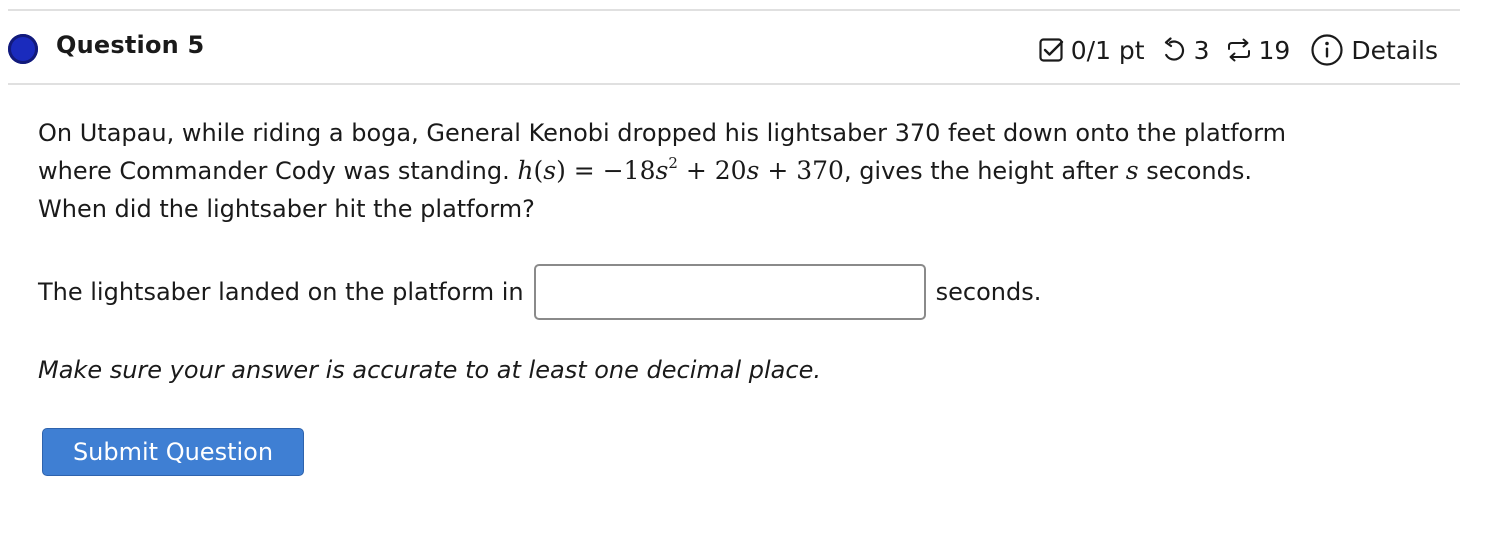 Image resolution: width=1494 pixels, height=542 pixels. Describe the element at coordinates (1394, 50) in the screenshot. I see `details-link: Details` at that location.